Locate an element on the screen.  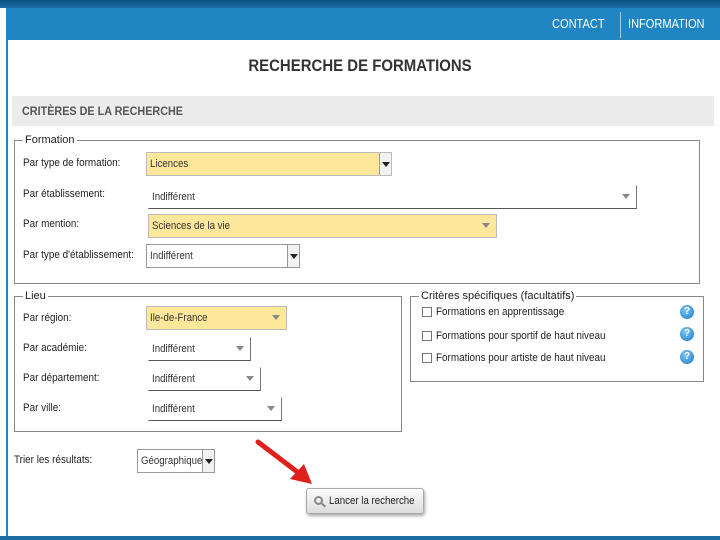
etablissement-label: Par établissement: is located at coordinates (64, 194).